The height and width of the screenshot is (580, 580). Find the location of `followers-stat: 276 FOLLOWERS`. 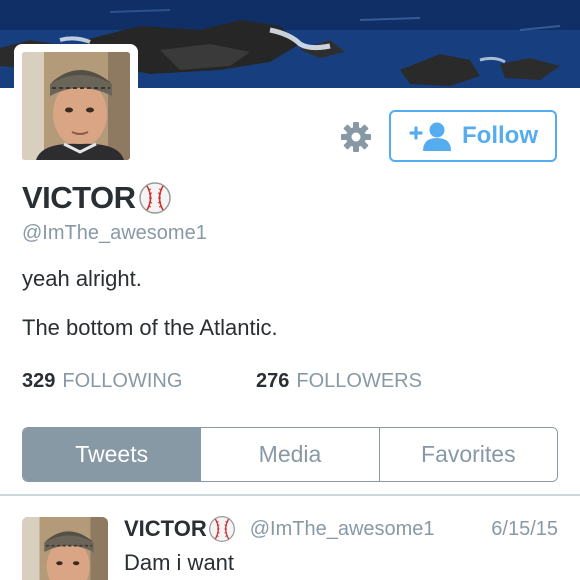

followers-stat: 276 FOLLOWERS is located at coordinates (339, 381).